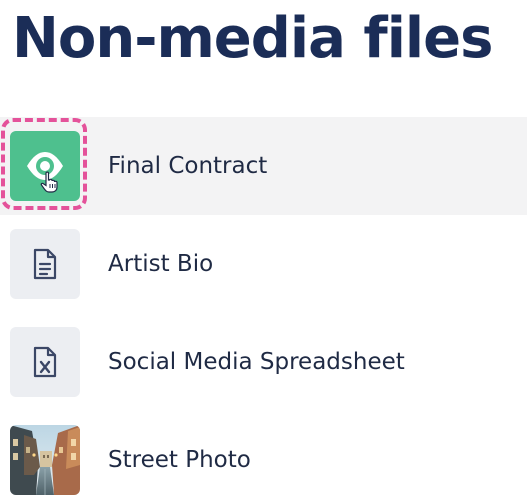 This screenshot has width=527, height=501. What do you see at coordinates (256, 362) in the screenshot?
I see `file-name: Social Media Spreadsheet` at bounding box center [256, 362].